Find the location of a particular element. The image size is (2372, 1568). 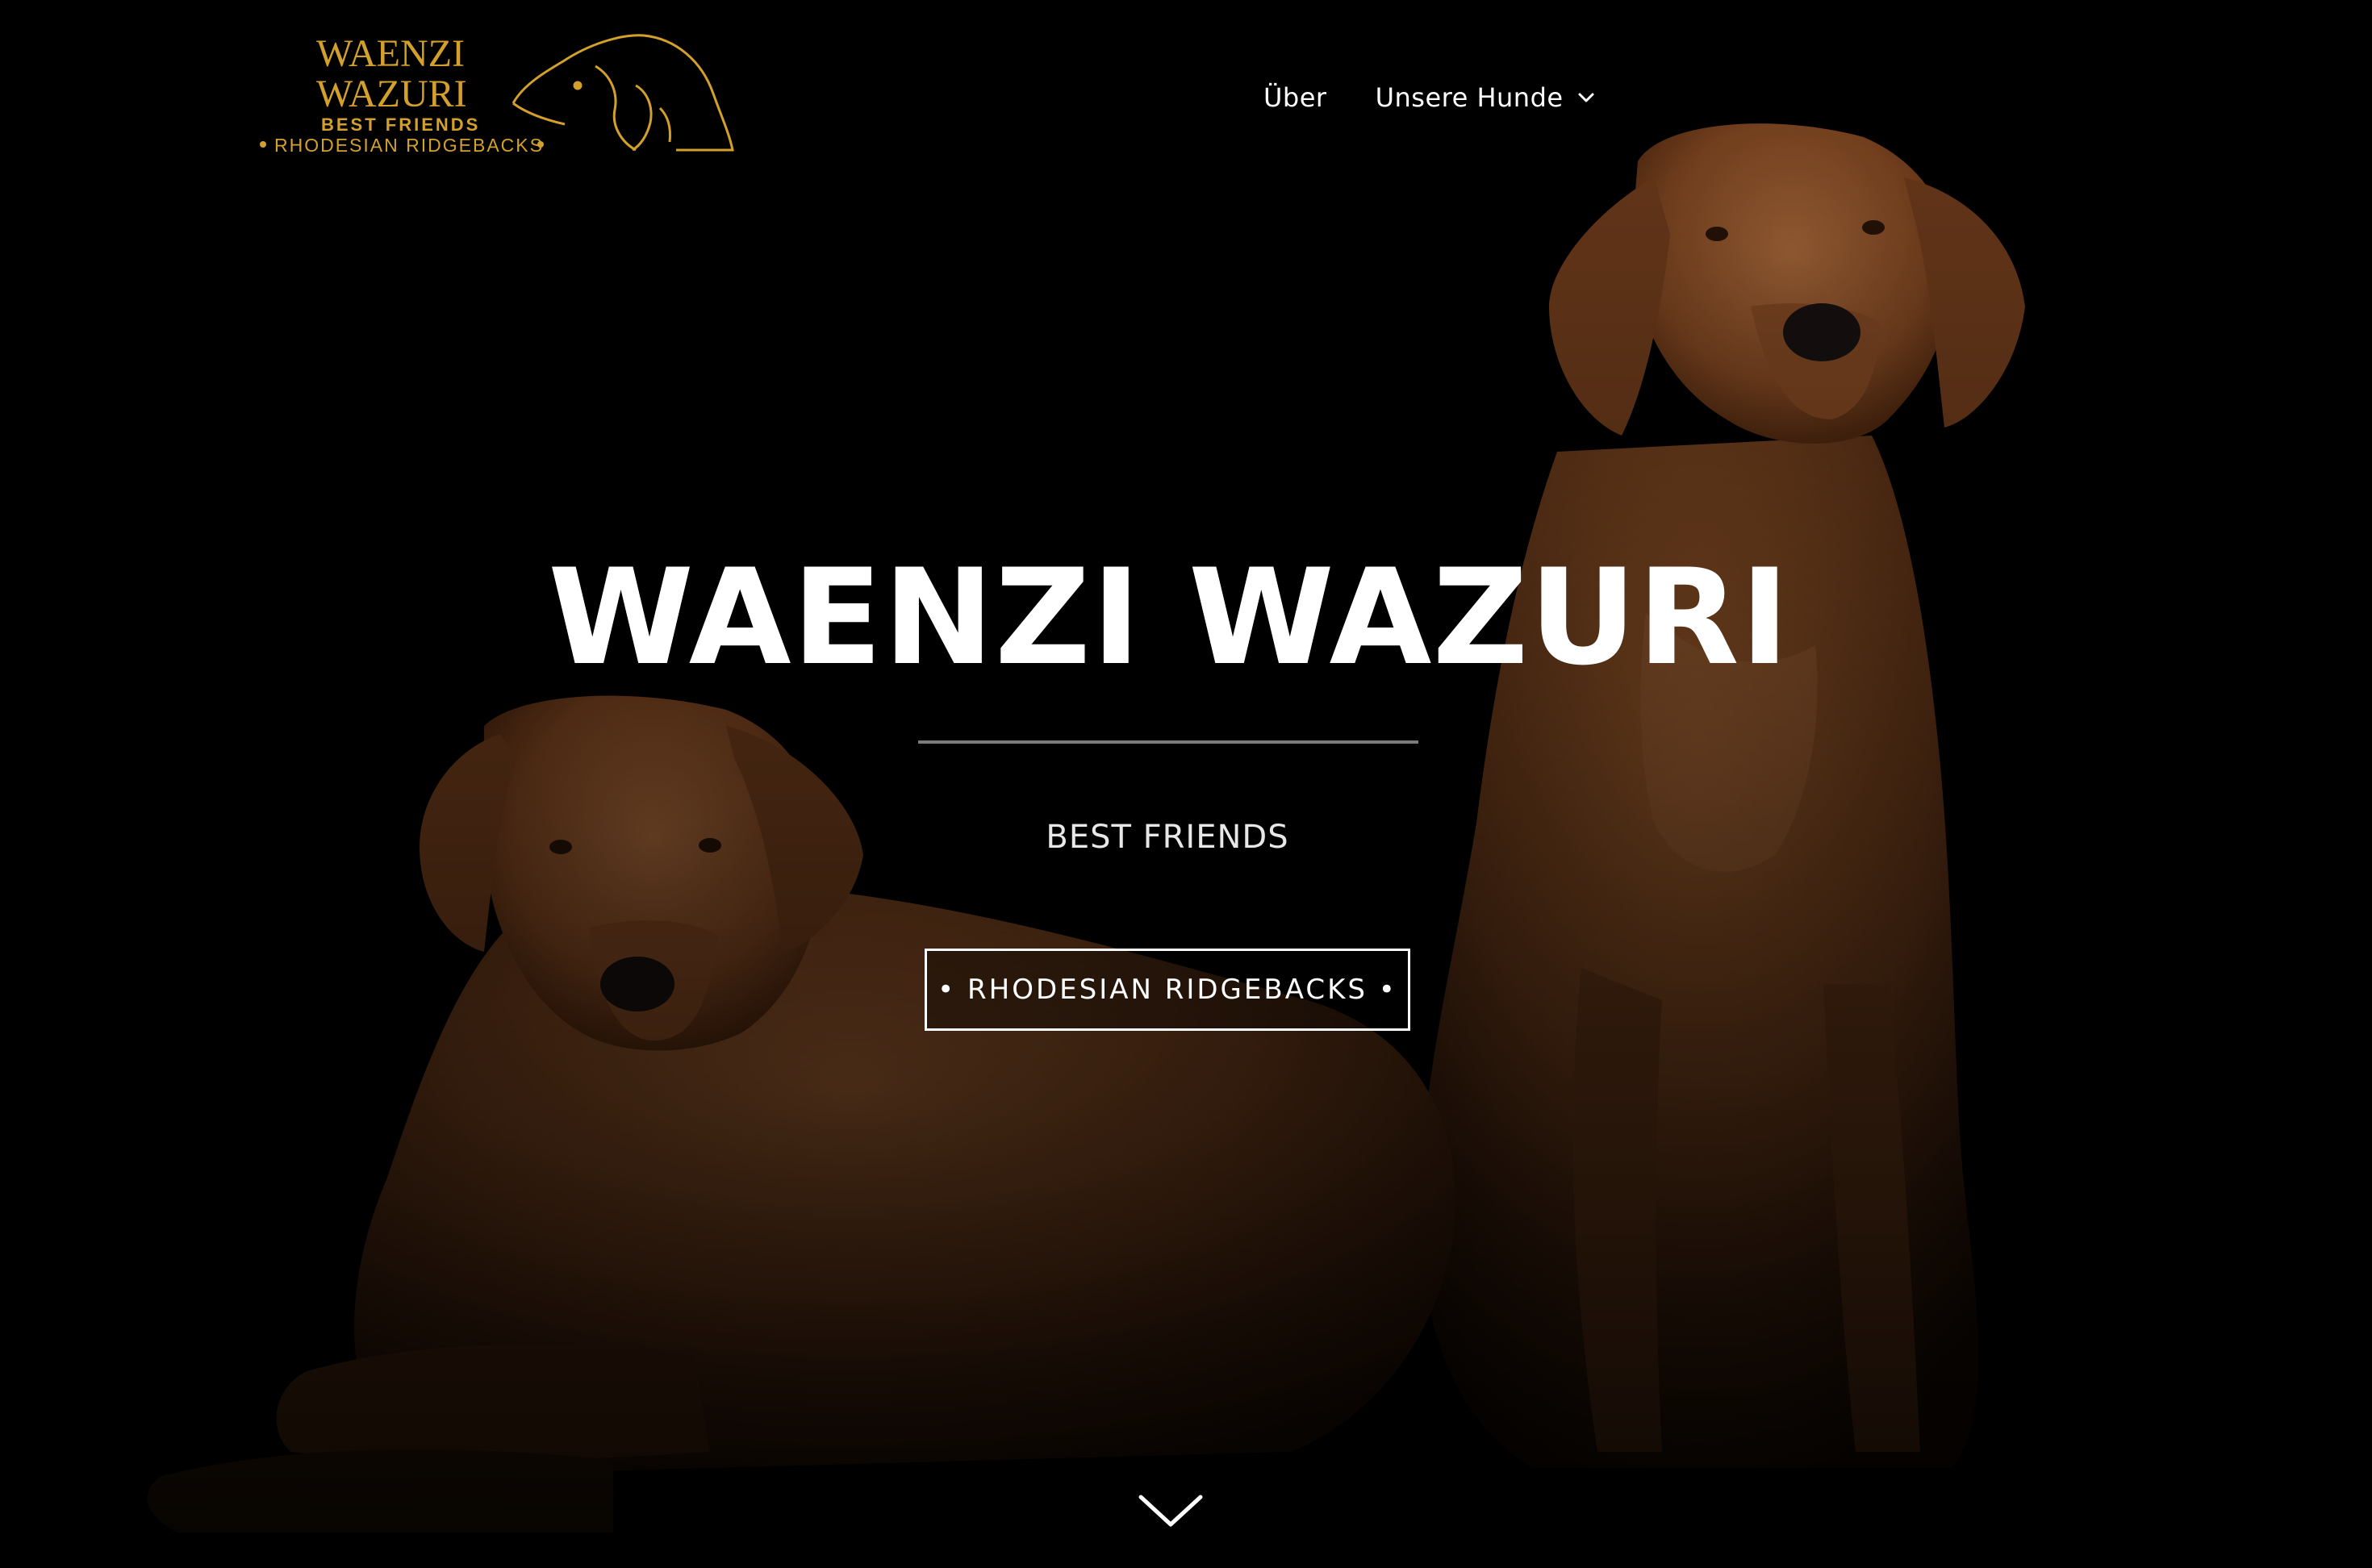

nav-item-unsere-hunde: Unsere Hunde is located at coordinates (1487, 98).